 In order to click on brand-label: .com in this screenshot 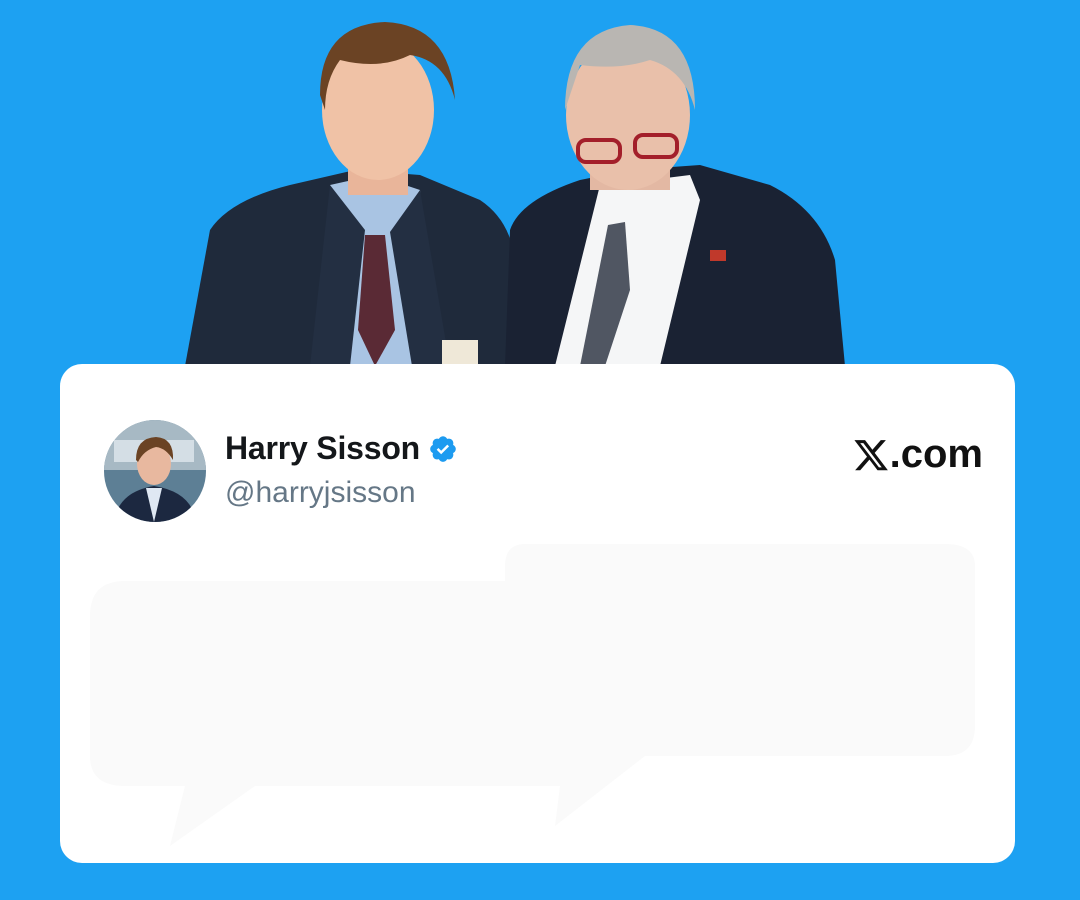, I will do `click(936, 454)`.